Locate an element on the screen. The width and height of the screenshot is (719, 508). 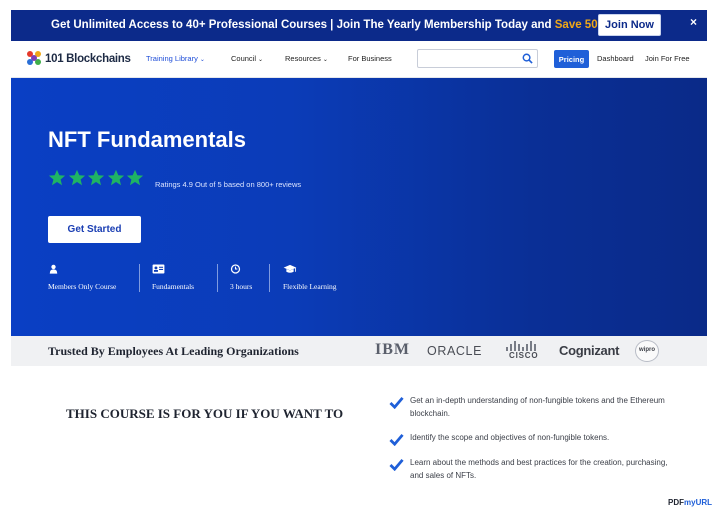
nav-council: Council ⌄ is located at coordinates (247, 58).